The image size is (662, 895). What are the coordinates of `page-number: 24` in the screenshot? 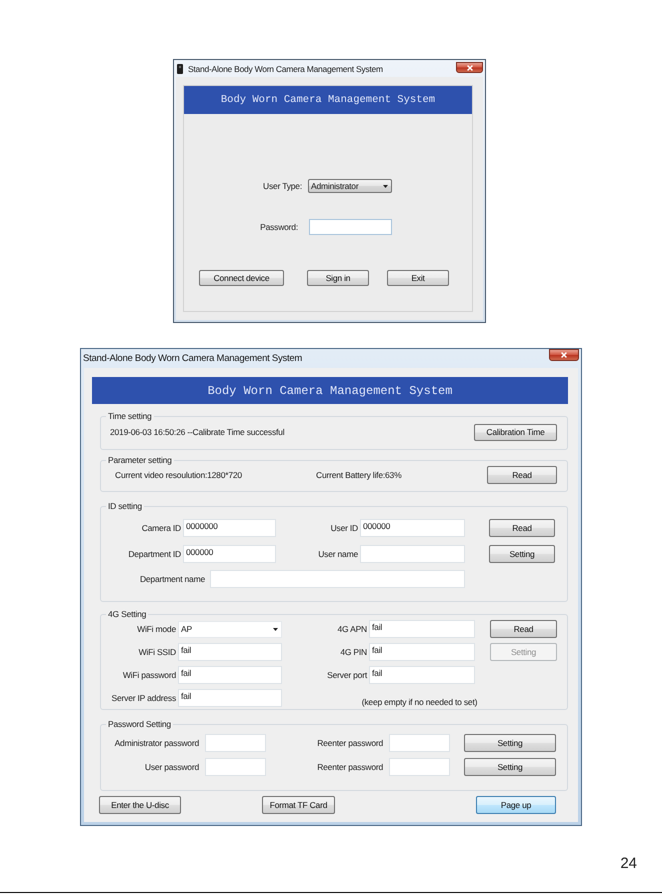 It's located at (628, 863).